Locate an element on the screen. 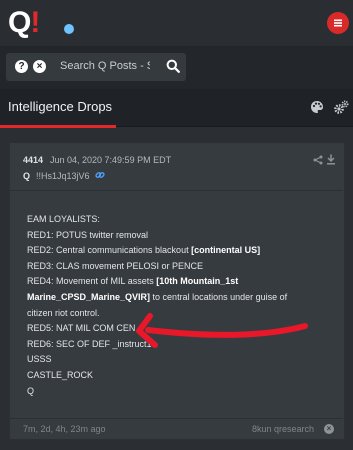  share-icon is located at coordinates (318, 160).